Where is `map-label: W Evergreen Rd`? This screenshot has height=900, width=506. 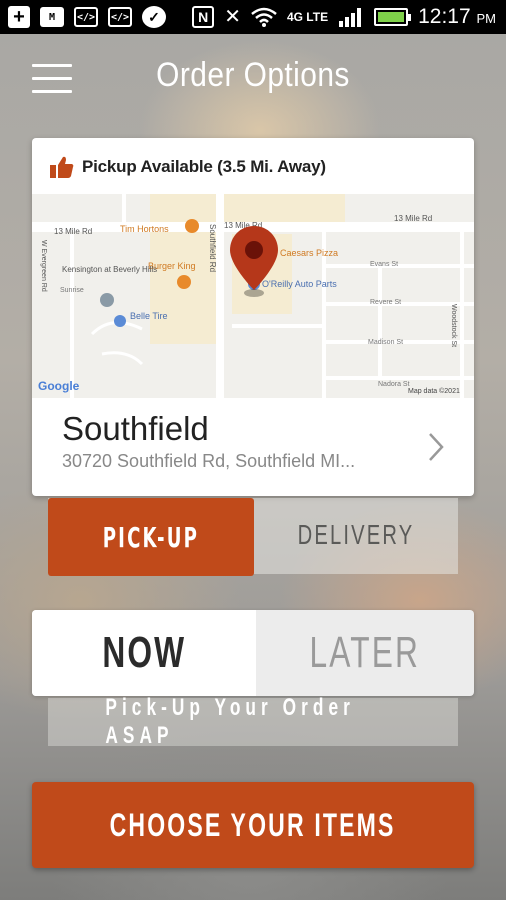
map-label: W Evergreen Rd is located at coordinates (43, 266).